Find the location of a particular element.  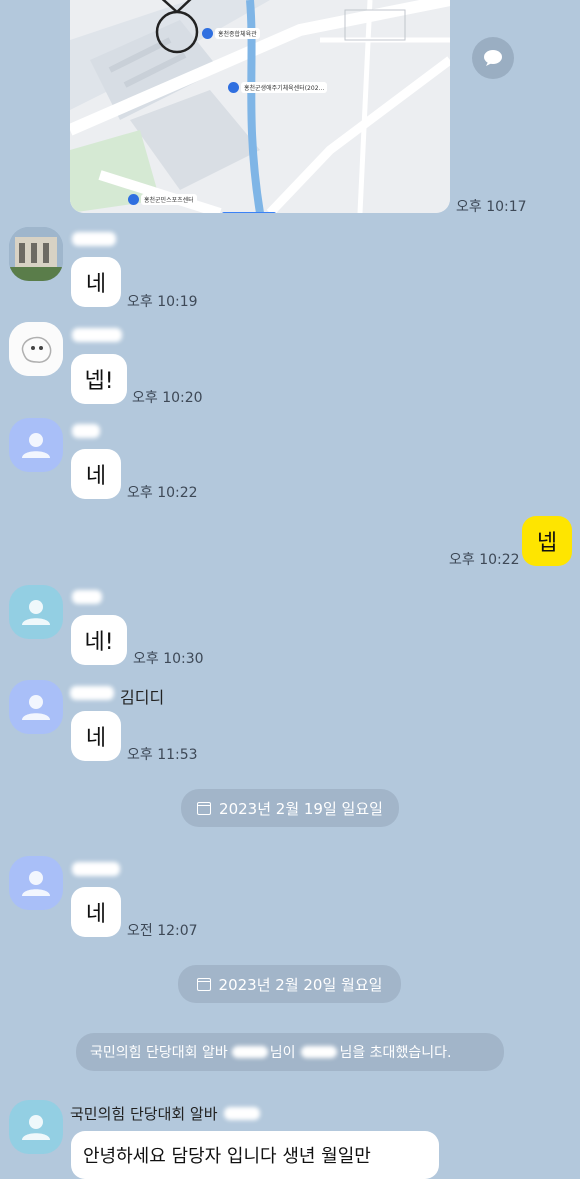

message-bubble: 네! is located at coordinates (99, 640).